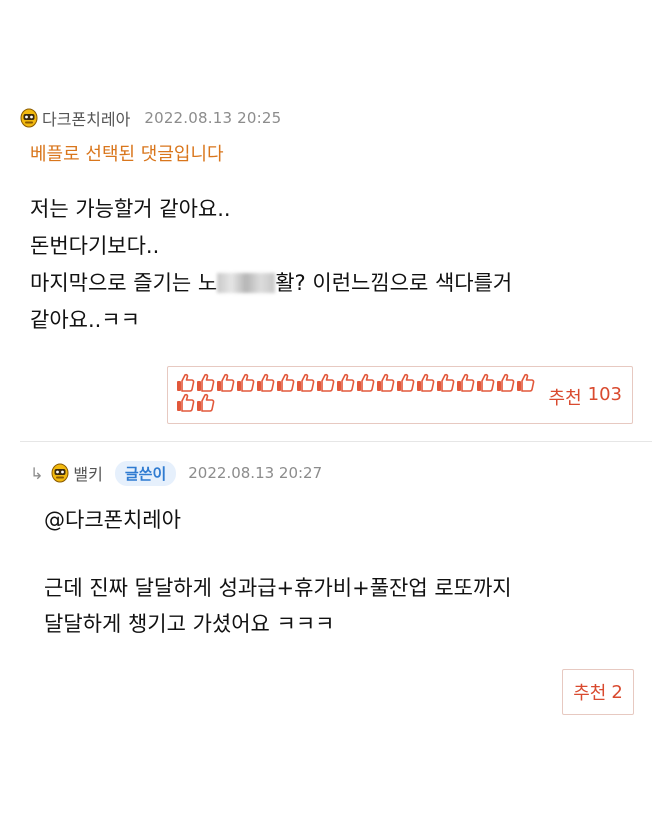  Describe the element at coordinates (255, 473) in the screenshot. I see `timestamp: 2022.08.13 20:27` at that location.